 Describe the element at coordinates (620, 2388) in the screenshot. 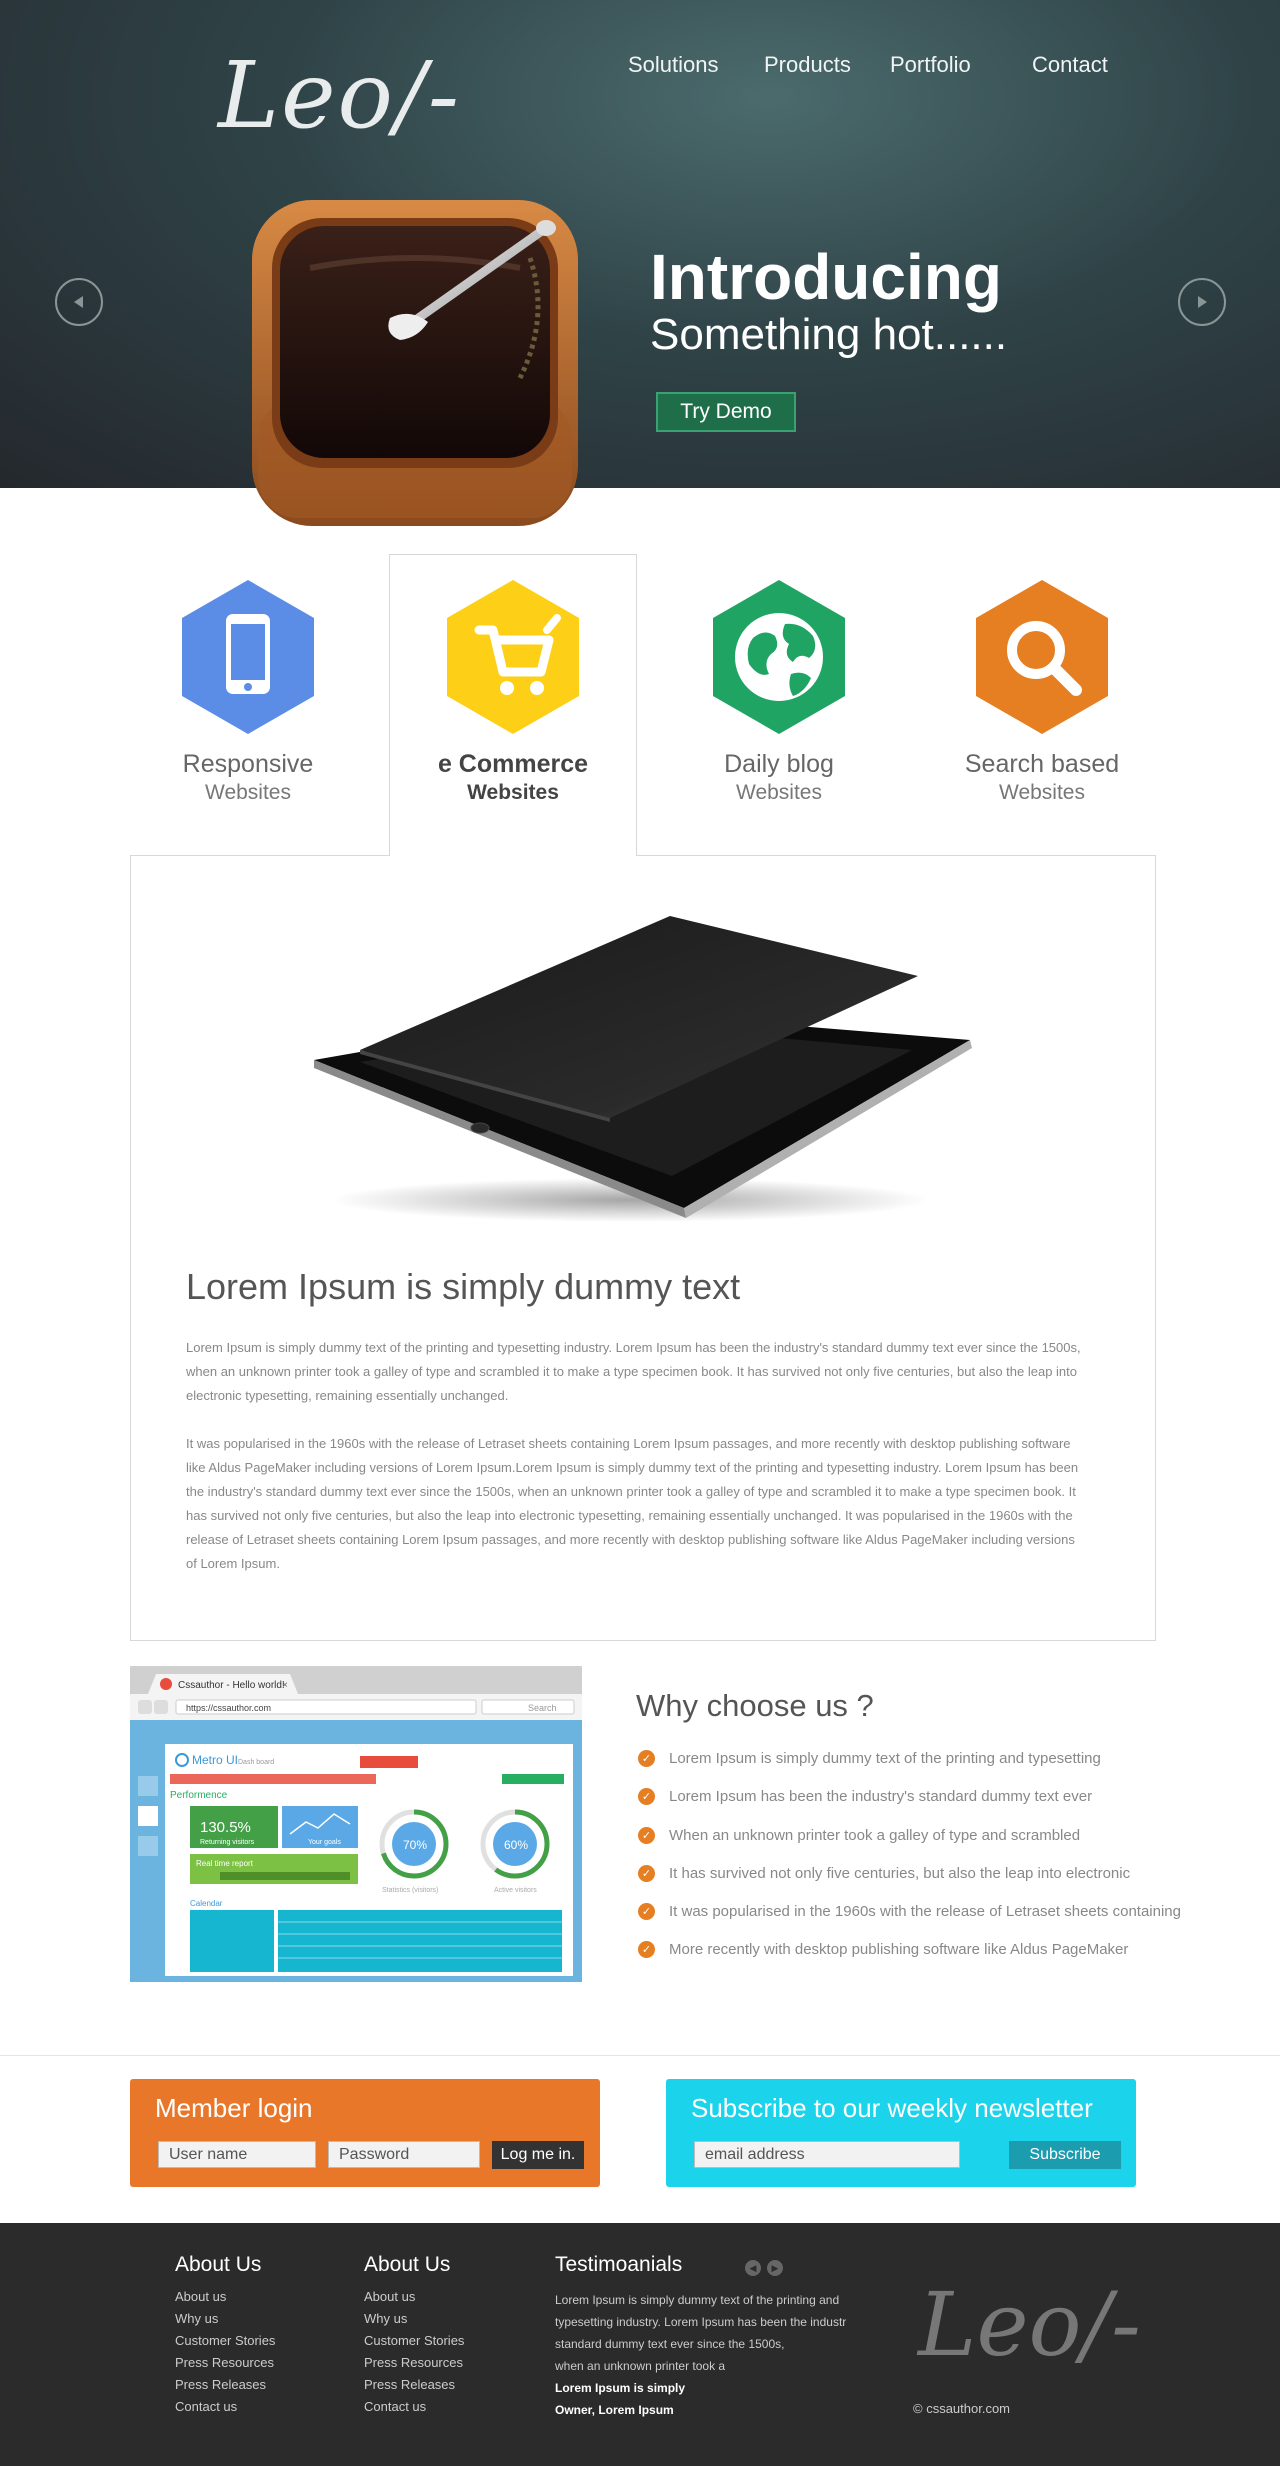

I see `testimonial-author: Lorem Ipsum is simply` at that location.